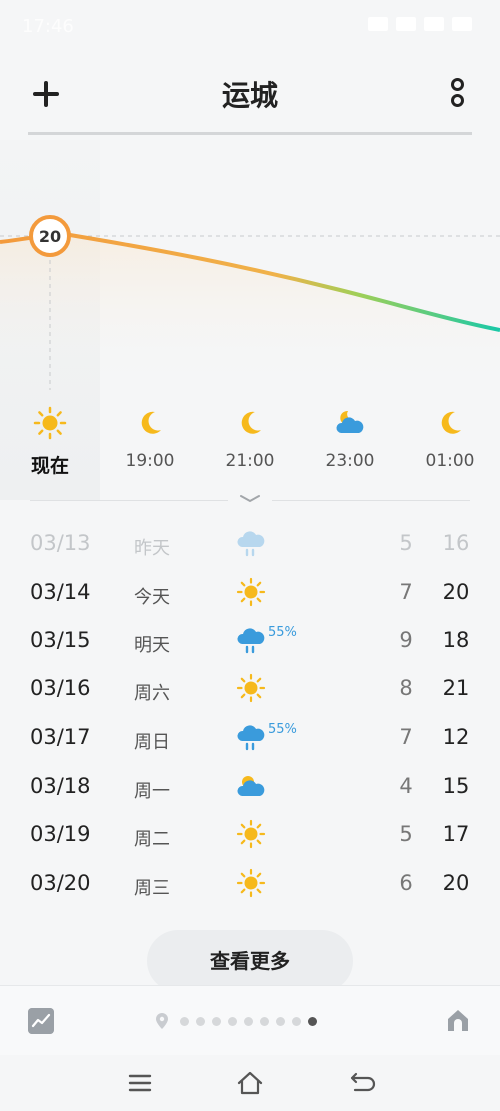 The width and height of the screenshot is (500, 1111). I want to click on daily-row-0318: 03/18 周一 4 15, so click(250, 789).